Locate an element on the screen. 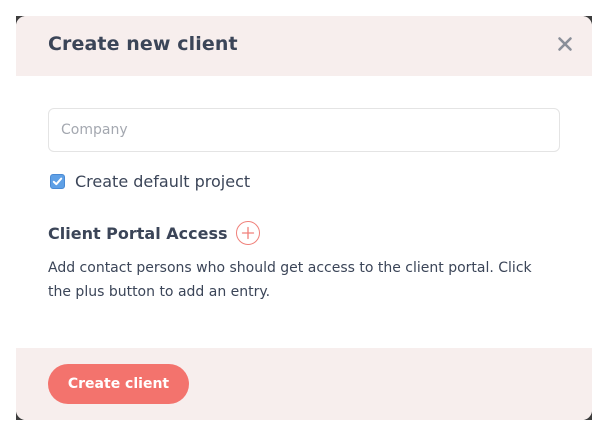 Image resolution: width=608 pixels, height=436 pixels. close-button is located at coordinates (565, 44).